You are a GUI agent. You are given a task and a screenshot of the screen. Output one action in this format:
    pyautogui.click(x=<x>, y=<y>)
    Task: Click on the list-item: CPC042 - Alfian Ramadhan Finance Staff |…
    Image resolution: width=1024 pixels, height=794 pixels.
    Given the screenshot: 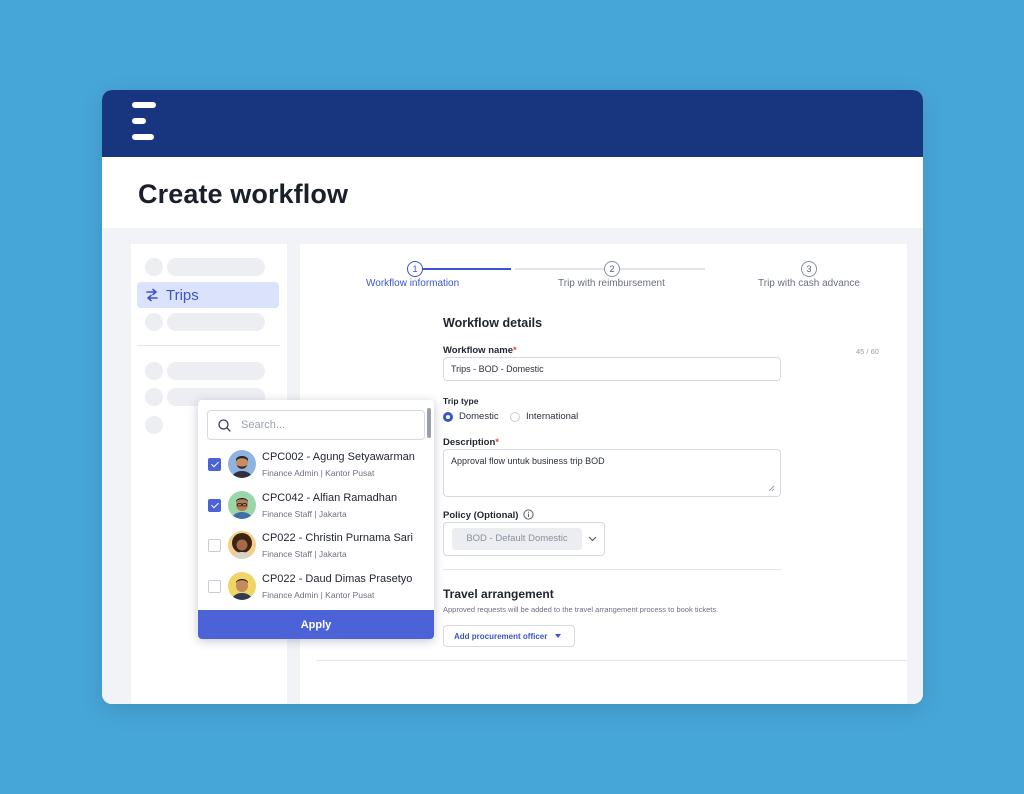 What is the action you would take?
    pyautogui.click(x=316, y=505)
    